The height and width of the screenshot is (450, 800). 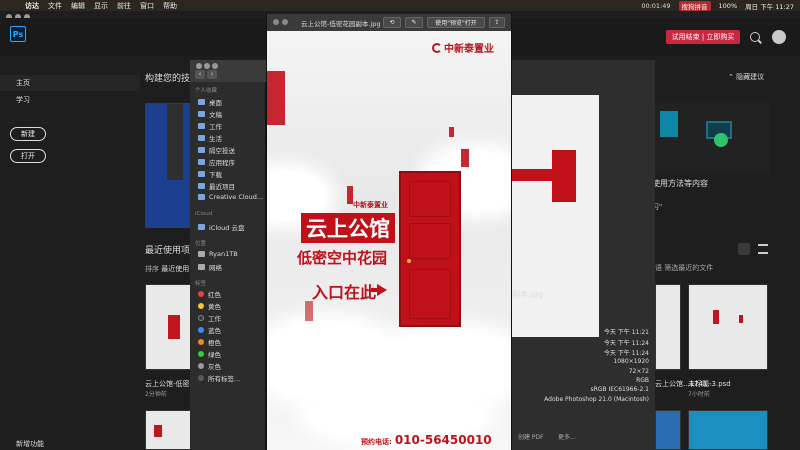 I want to click on sidebar-item-desktop: 桌面, so click(x=210, y=102).